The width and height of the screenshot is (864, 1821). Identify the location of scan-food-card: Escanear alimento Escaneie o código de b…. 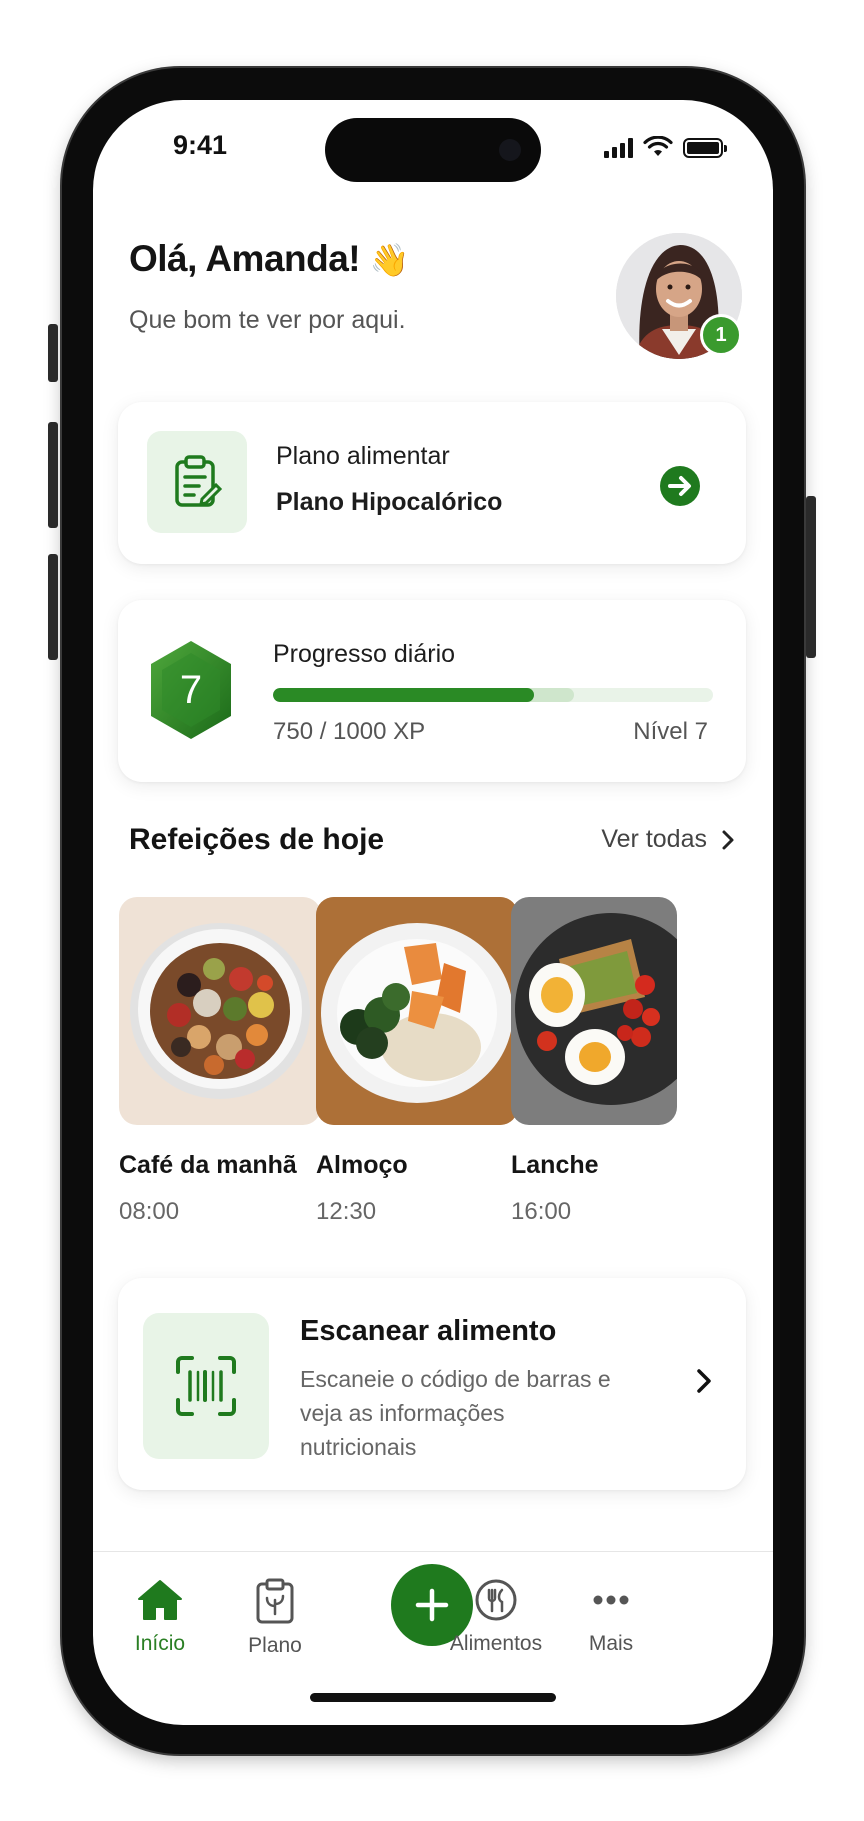
(432, 1384).